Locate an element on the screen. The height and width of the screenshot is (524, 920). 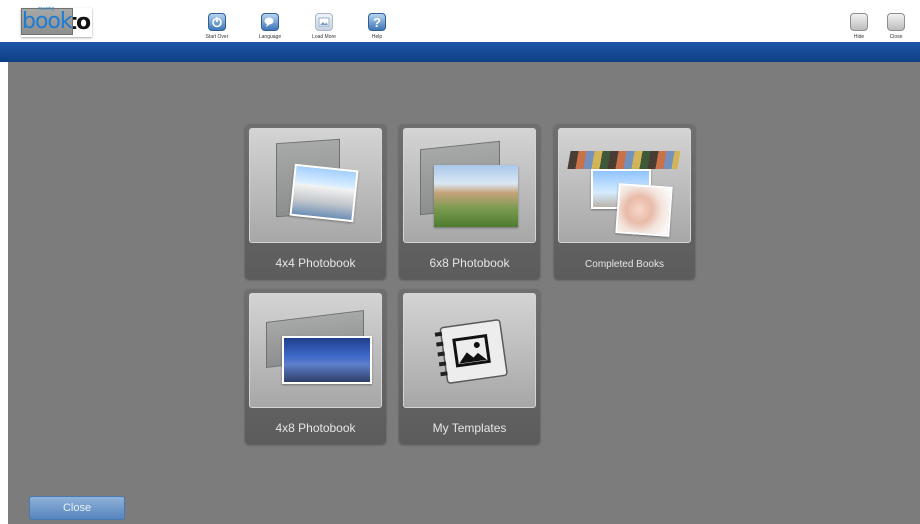
power-icon is located at coordinates (217, 22).